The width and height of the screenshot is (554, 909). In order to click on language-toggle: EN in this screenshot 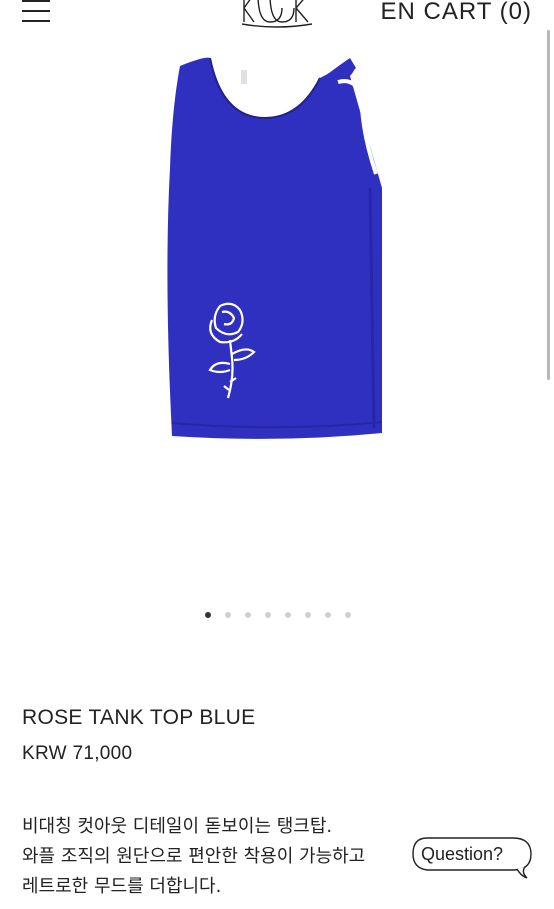, I will do `click(398, 12)`.